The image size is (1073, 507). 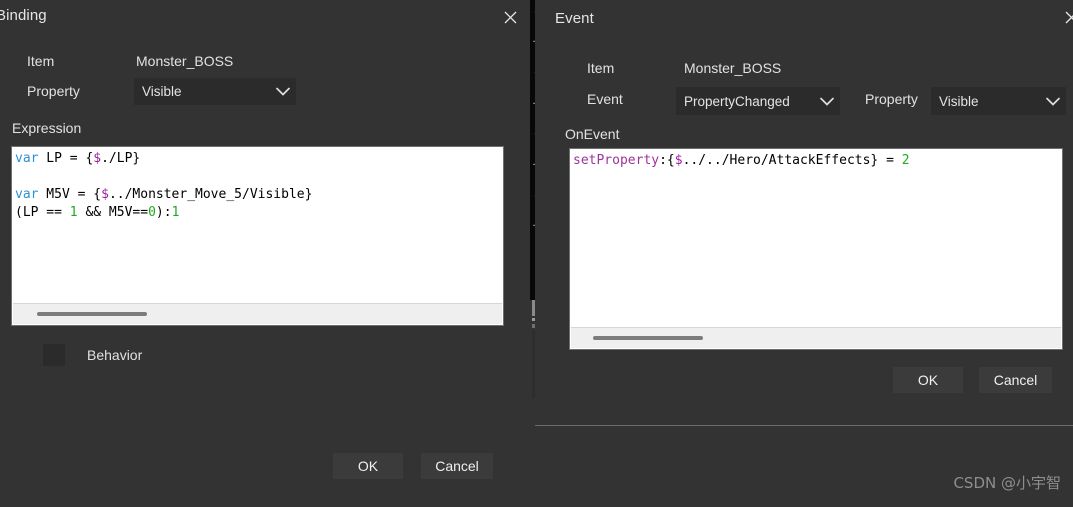 I want to click on behavior-label: Behavior, so click(x=115, y=355).